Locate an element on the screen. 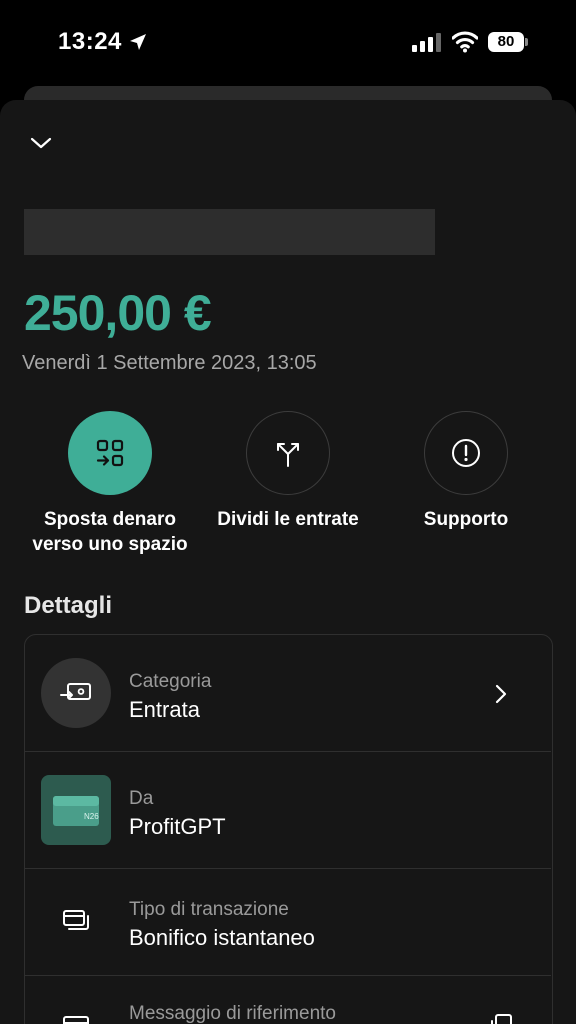 The image size is (576, 1024). split-income-button is located at coordinates (288, 453).